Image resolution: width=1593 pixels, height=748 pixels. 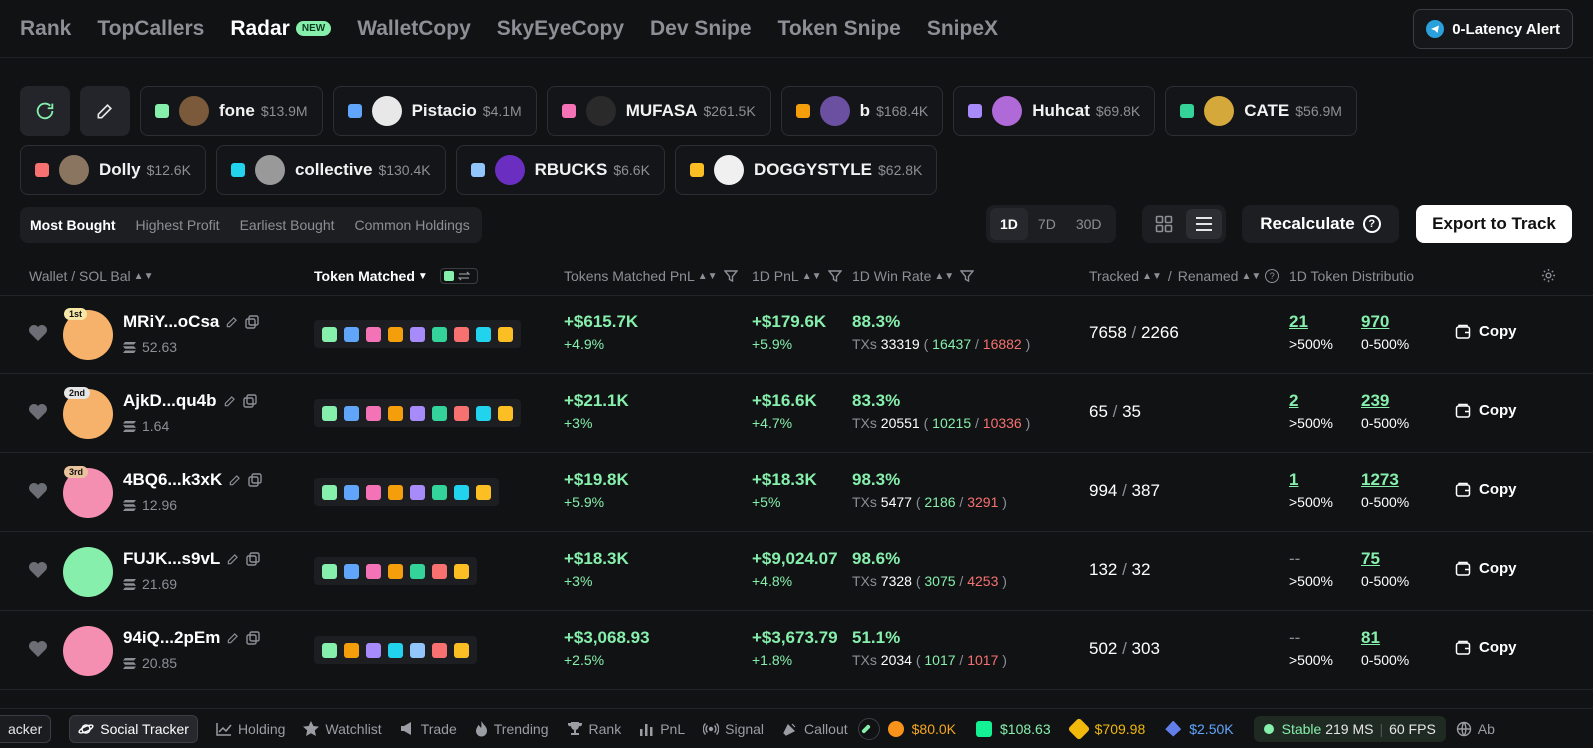 What do you see at coordinates (815, 729) in the screenshot?
I see `bottom-callout: Callout` at bounding box center [815, 729].